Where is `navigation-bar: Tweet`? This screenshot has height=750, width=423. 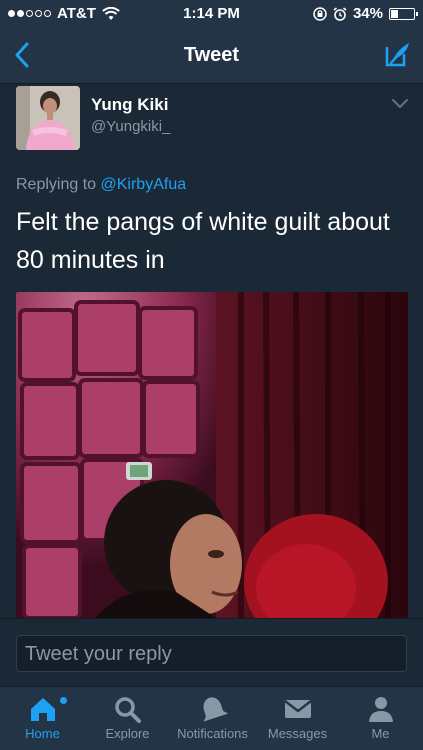
navigation-bar: Tweet is located at coordinates (211, 56).